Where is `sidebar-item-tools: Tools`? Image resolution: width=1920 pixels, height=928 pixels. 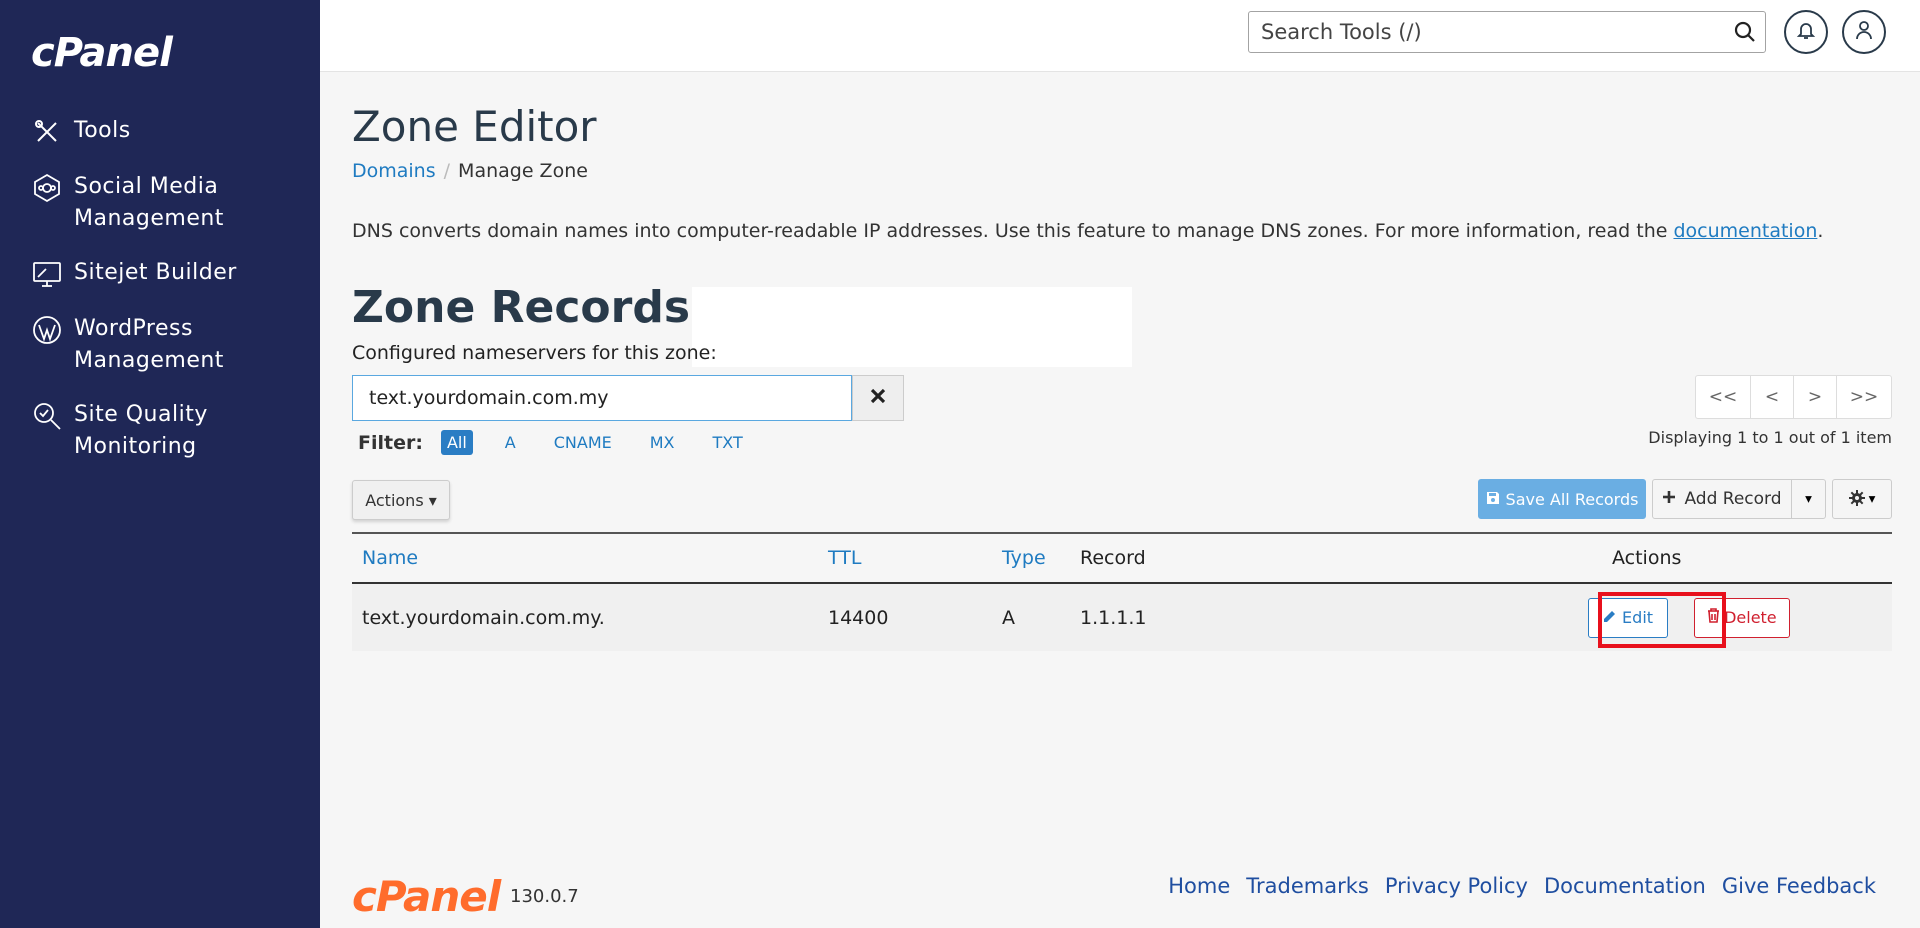 sidebar-item-tools: Tools is located at coordinates (170, 132).